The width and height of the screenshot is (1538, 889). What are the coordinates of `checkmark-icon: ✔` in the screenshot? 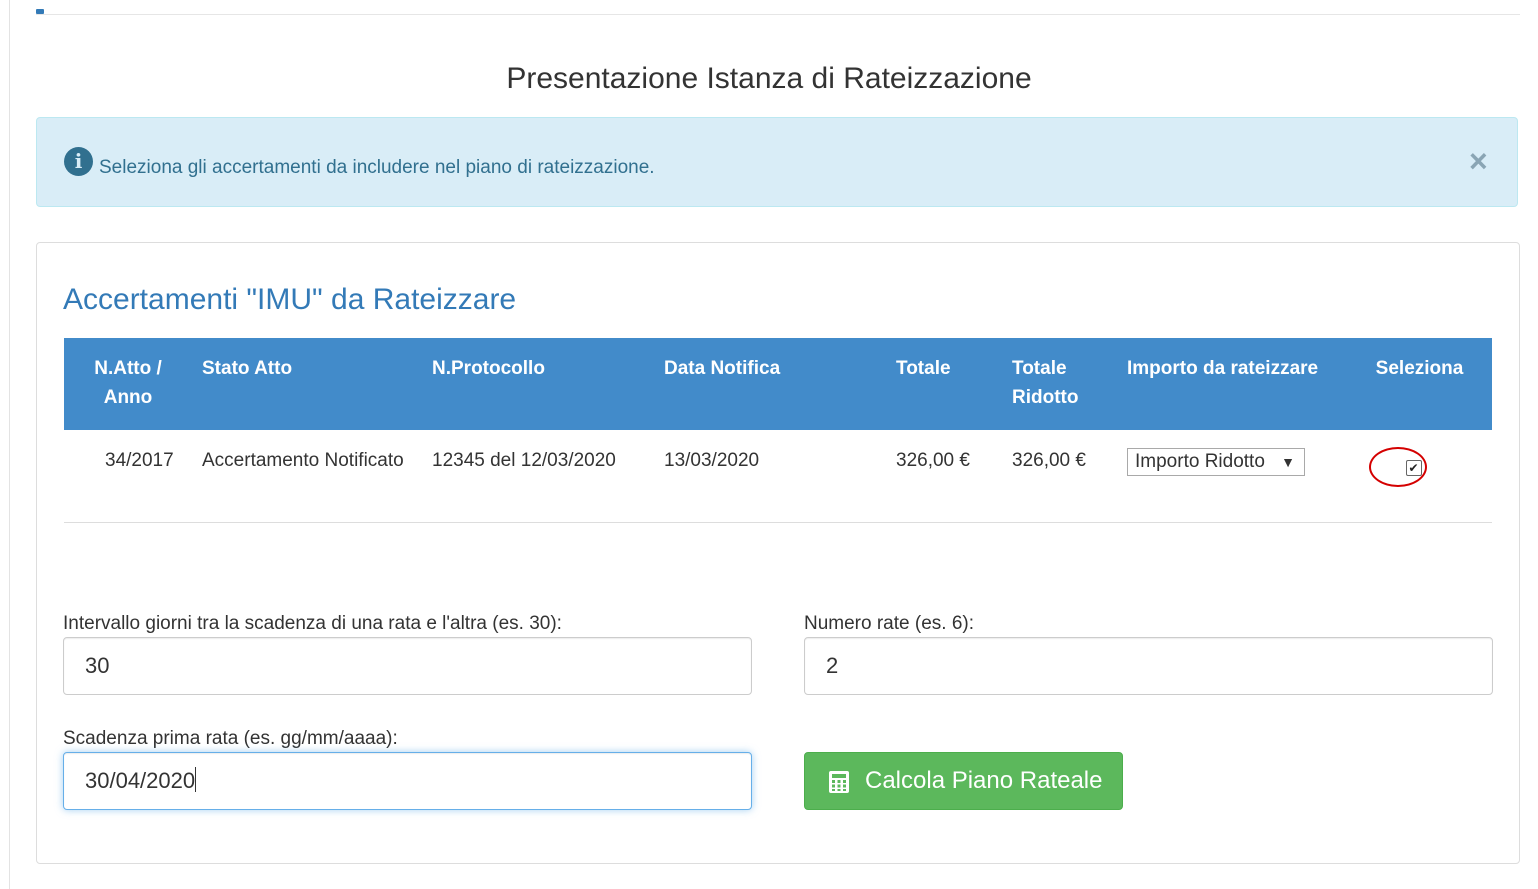 It's located at (1413, 468).